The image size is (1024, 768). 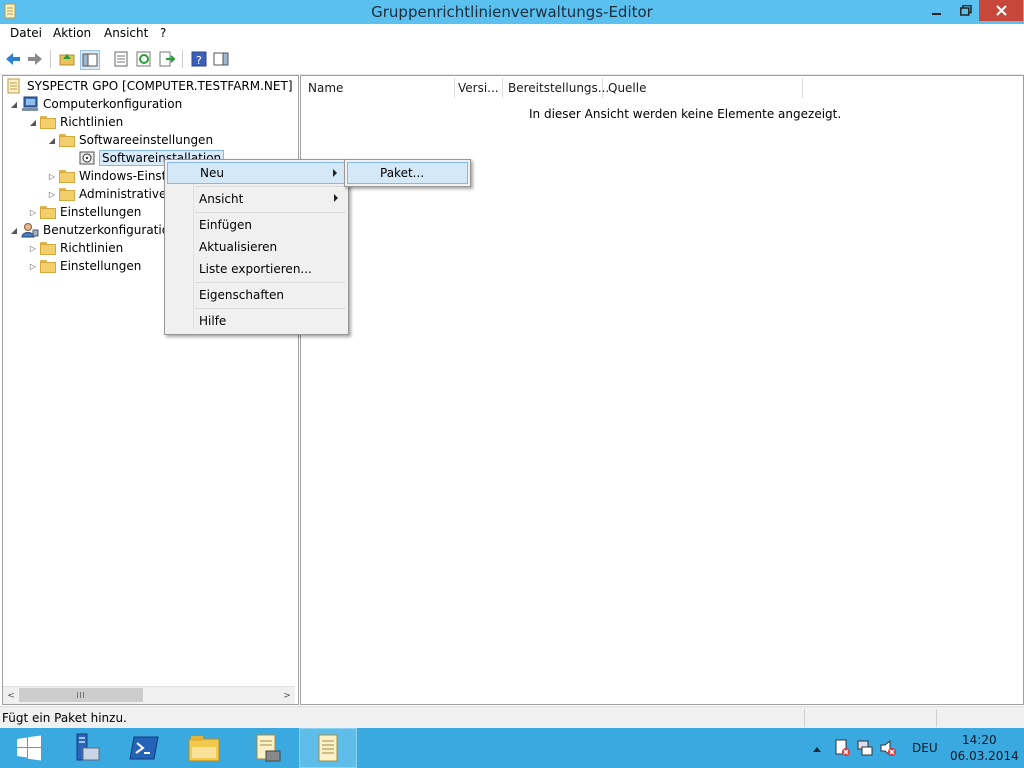 I want to click on scroll-left-icon: <, so click(x=11, y=695).